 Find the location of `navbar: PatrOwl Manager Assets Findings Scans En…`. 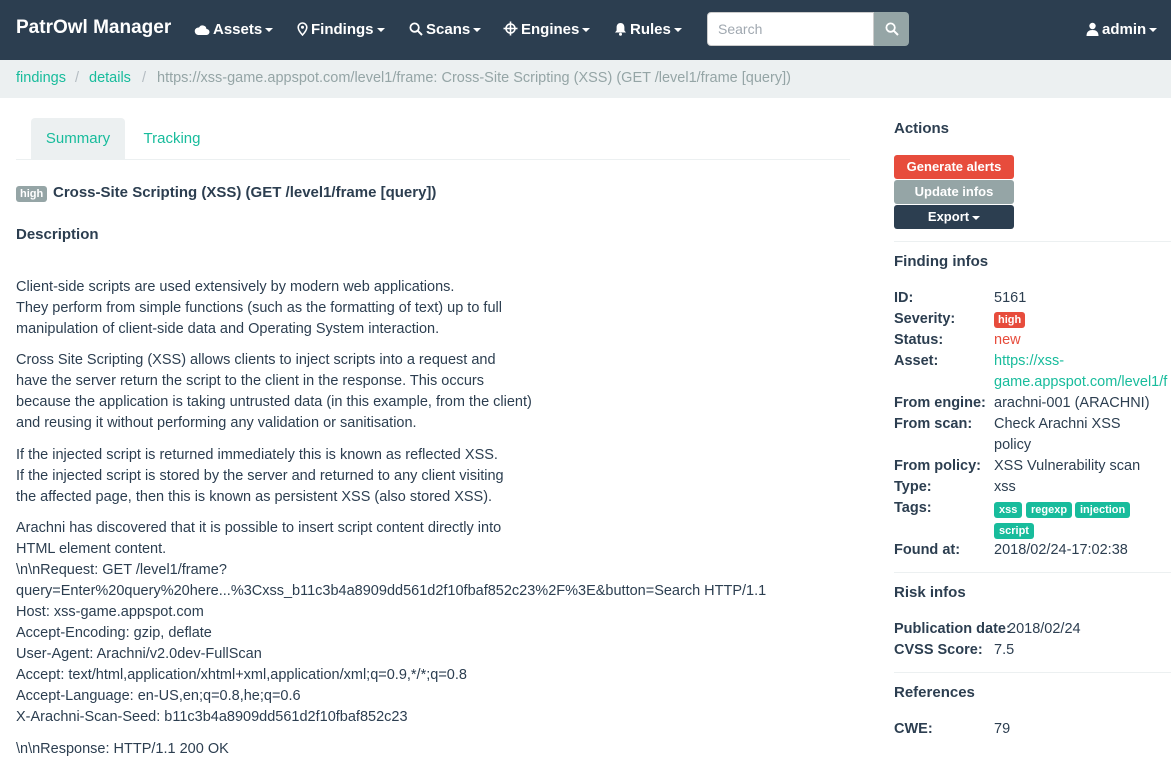

navbar: PatrOwl Manager Assets Findings Scans En… is located at coordinates (585, 30).